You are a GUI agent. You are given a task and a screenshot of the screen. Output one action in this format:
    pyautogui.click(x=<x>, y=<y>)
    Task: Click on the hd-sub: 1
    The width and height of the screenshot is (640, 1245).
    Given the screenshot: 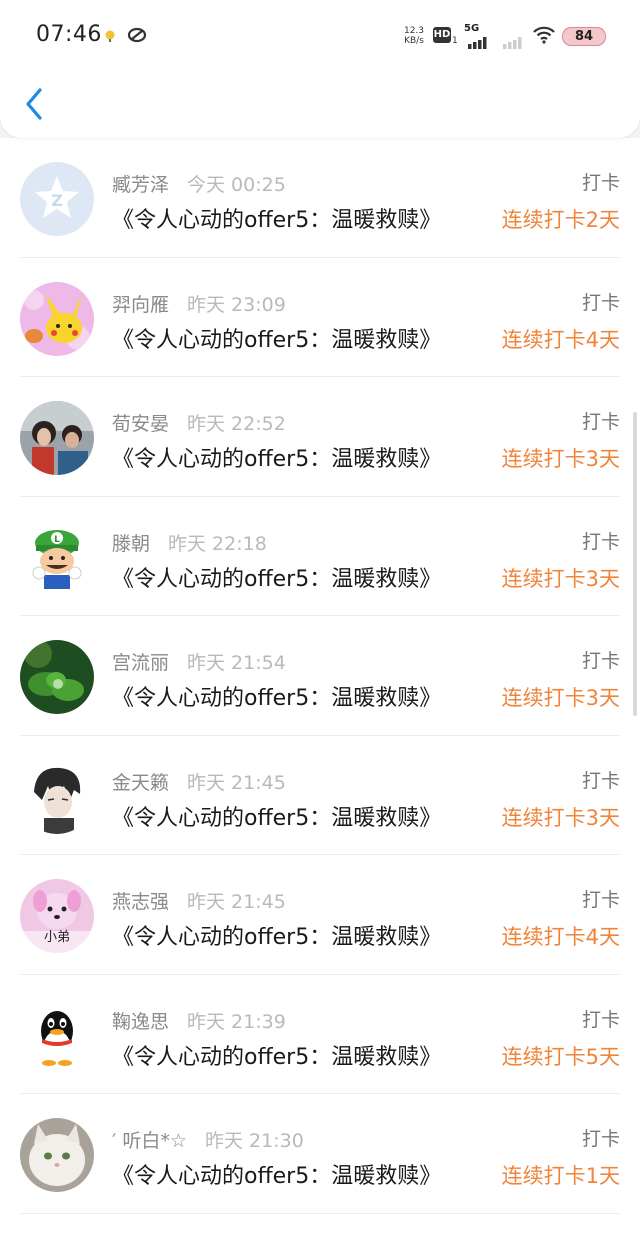 What is the action you would take?
    pyautogui.click(x=455, y=41)
    